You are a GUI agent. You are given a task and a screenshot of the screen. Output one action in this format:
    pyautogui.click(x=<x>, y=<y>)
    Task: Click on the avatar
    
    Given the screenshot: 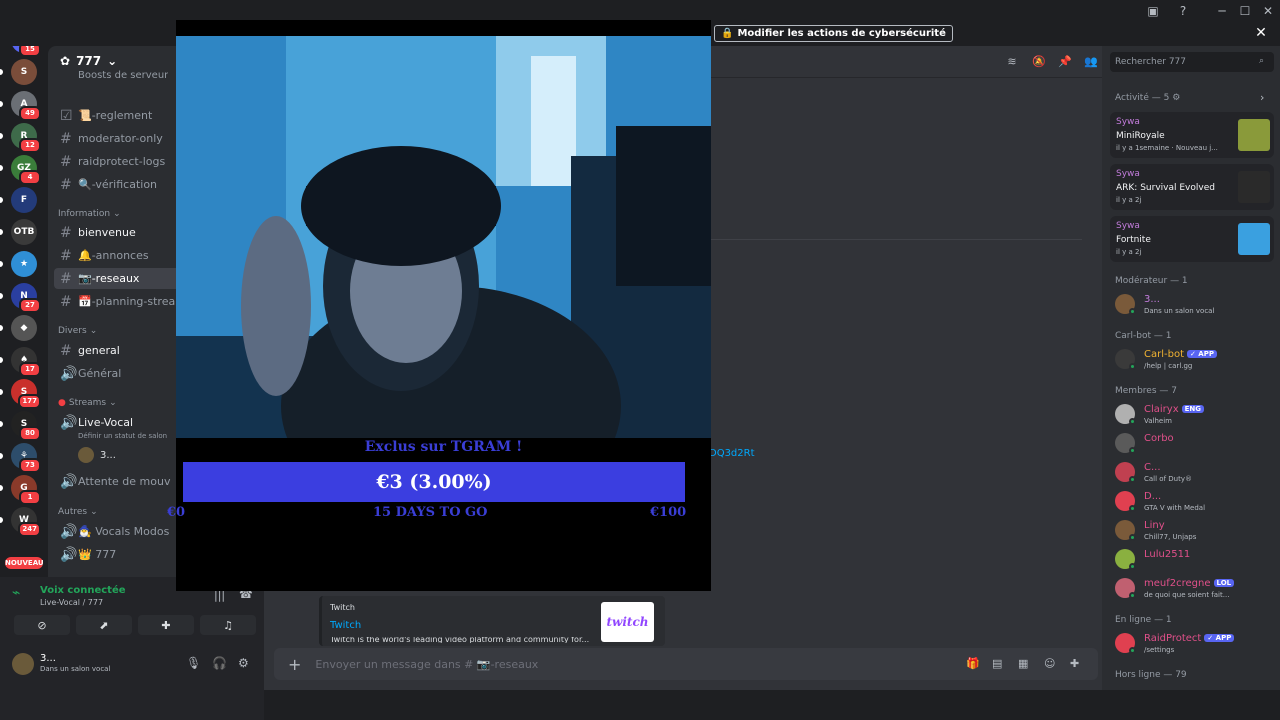 What is the action you would take?
    pyautogui.click(x=23, y=664)
    